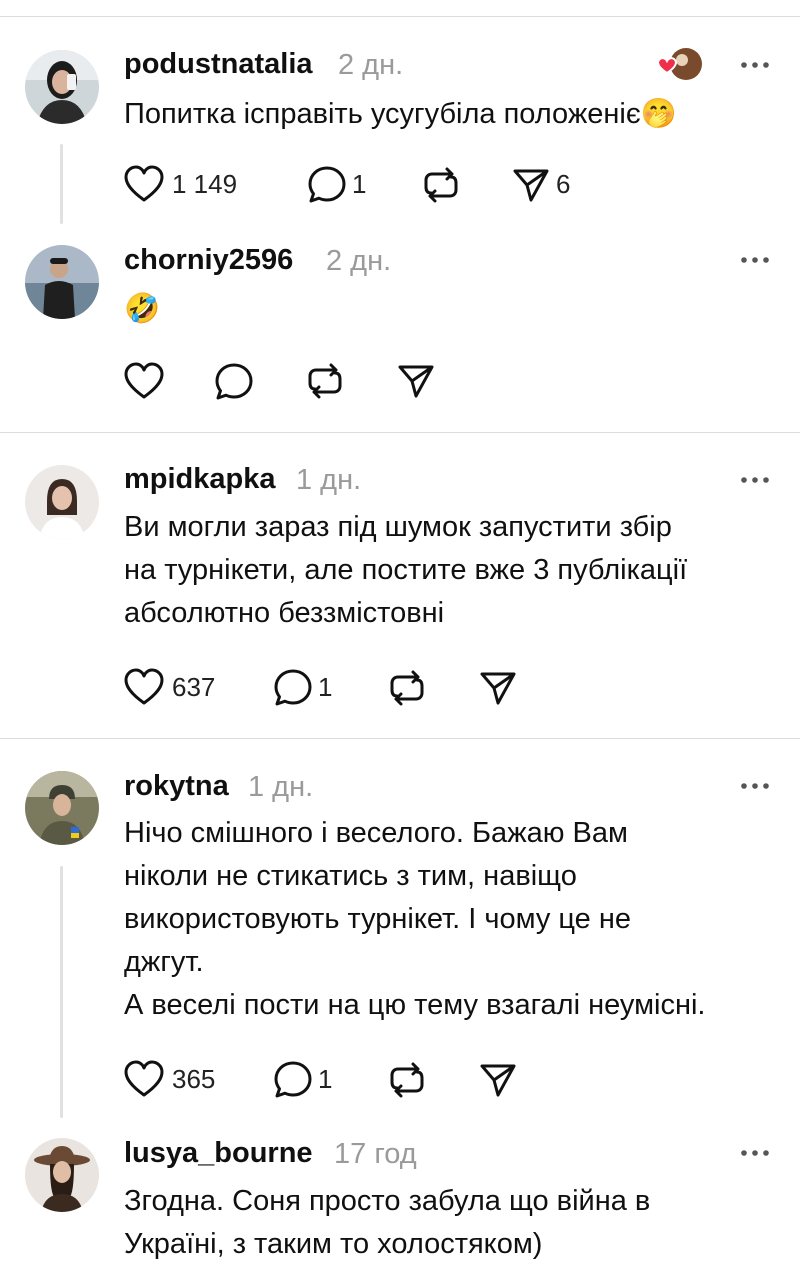 The height and width of the screenshot is (1280, 800). I want to click on username: lusya_bourne, so click(218, 1153).